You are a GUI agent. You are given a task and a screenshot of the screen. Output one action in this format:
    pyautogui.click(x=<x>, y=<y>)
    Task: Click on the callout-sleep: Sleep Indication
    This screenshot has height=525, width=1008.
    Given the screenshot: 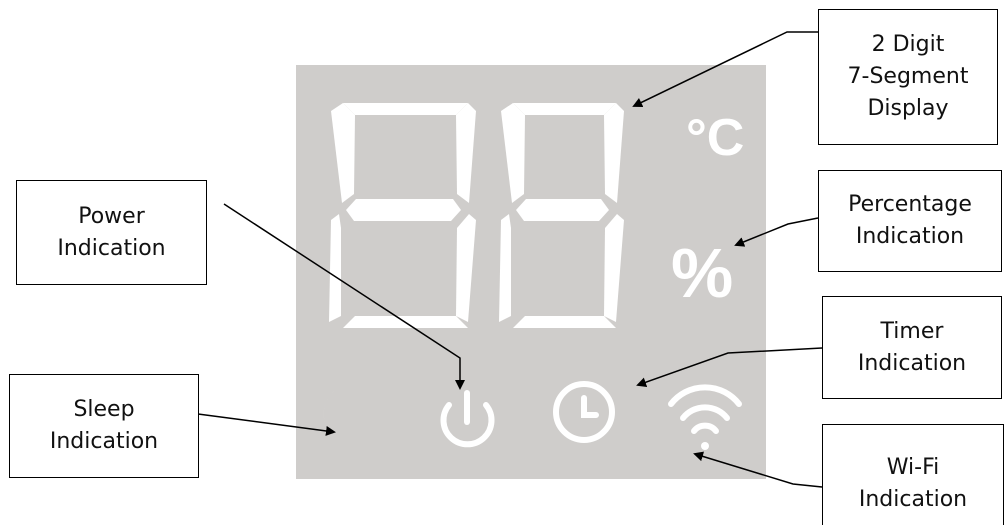 What is the action you would take?
    pyautogui.click(x=104, y=426)
    